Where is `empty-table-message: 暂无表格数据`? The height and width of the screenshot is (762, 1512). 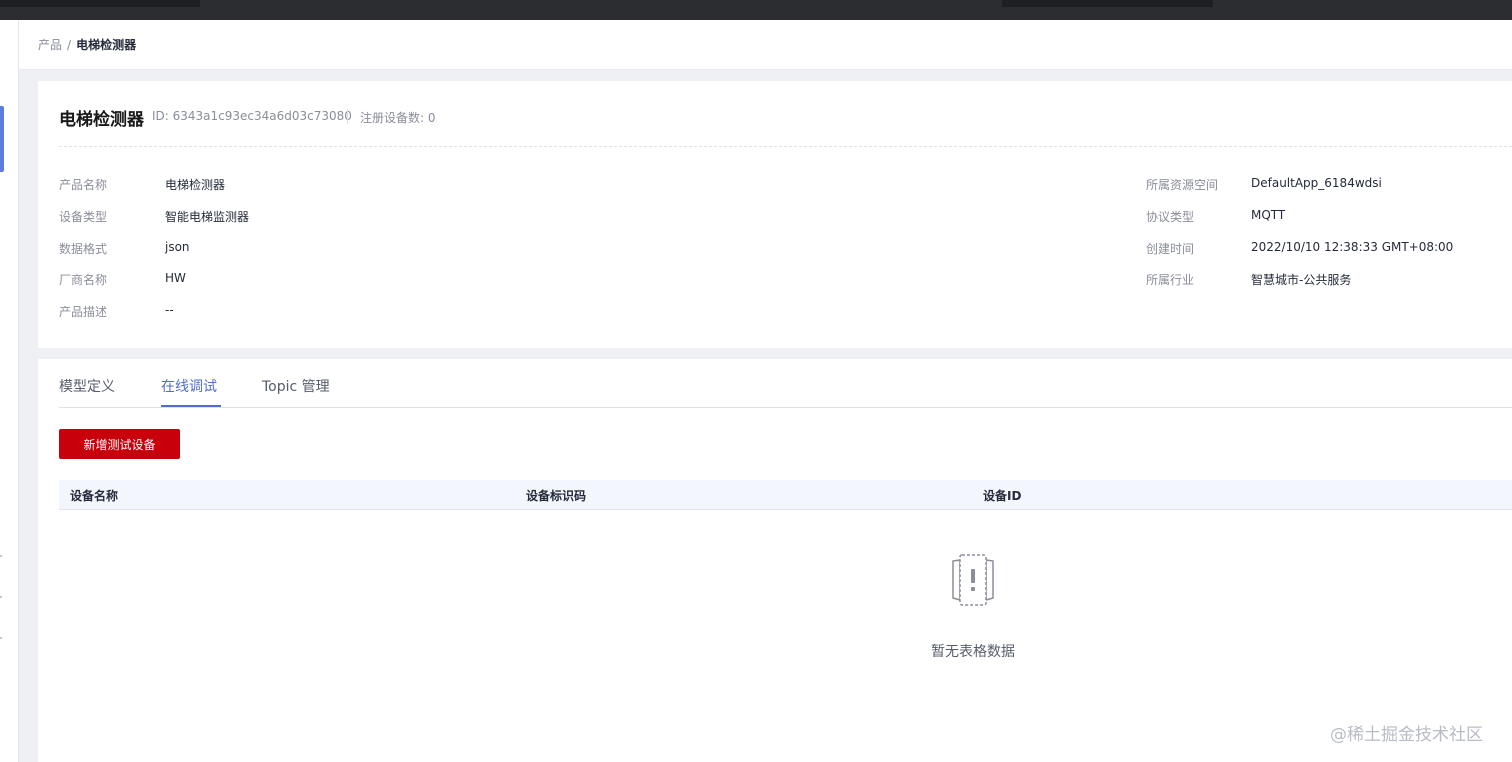
empty-table-message: 暂无表格数据 is located at coordinates (973, 652).